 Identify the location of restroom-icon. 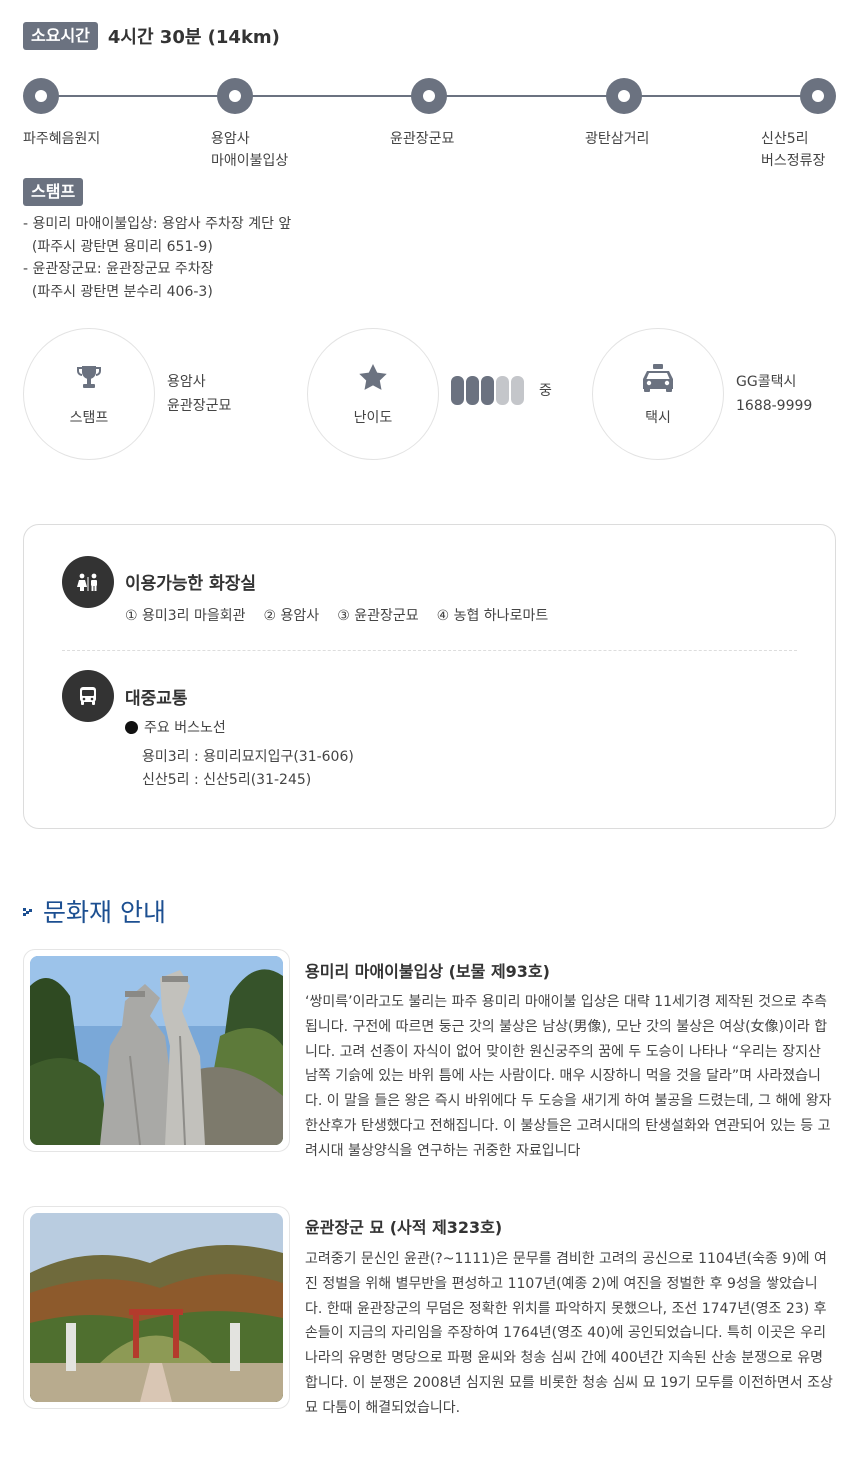
(88, 582).